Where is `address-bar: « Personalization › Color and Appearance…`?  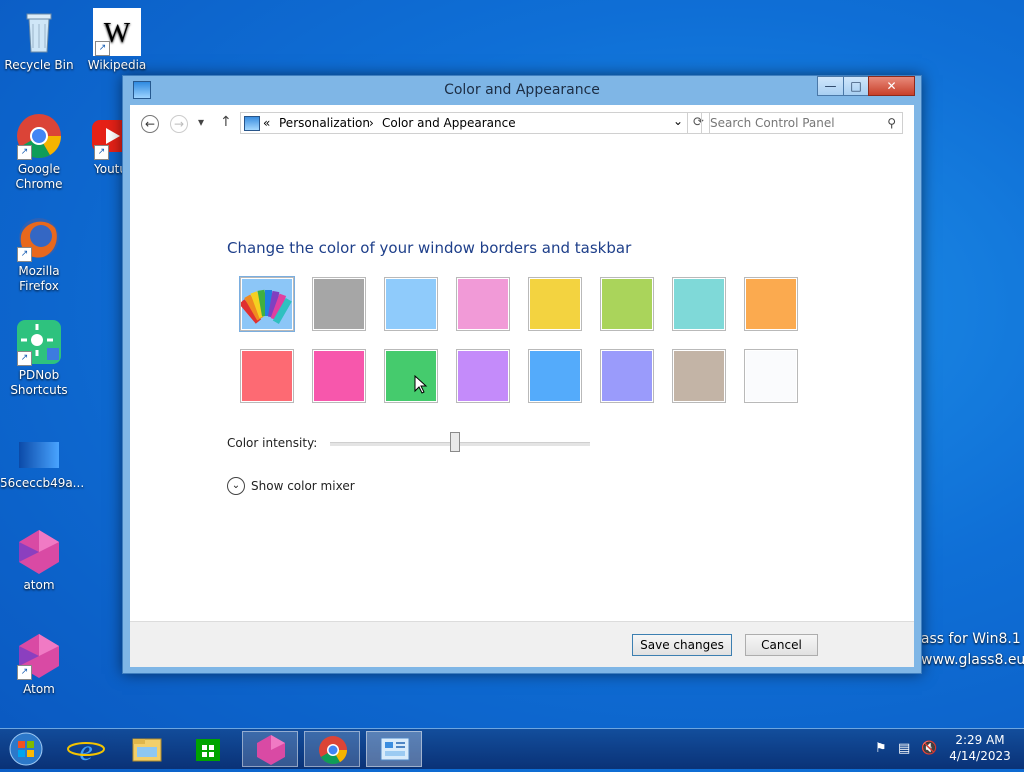 address-bar: « Personalization › Color and Appearance… is located at coordinates (464, 123).